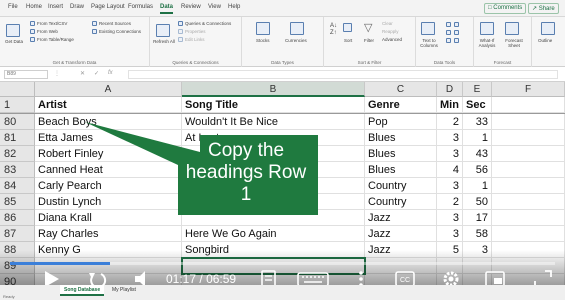 The image size is (565, 300). I want to click on current-time: 01:17, so click(181, 279).